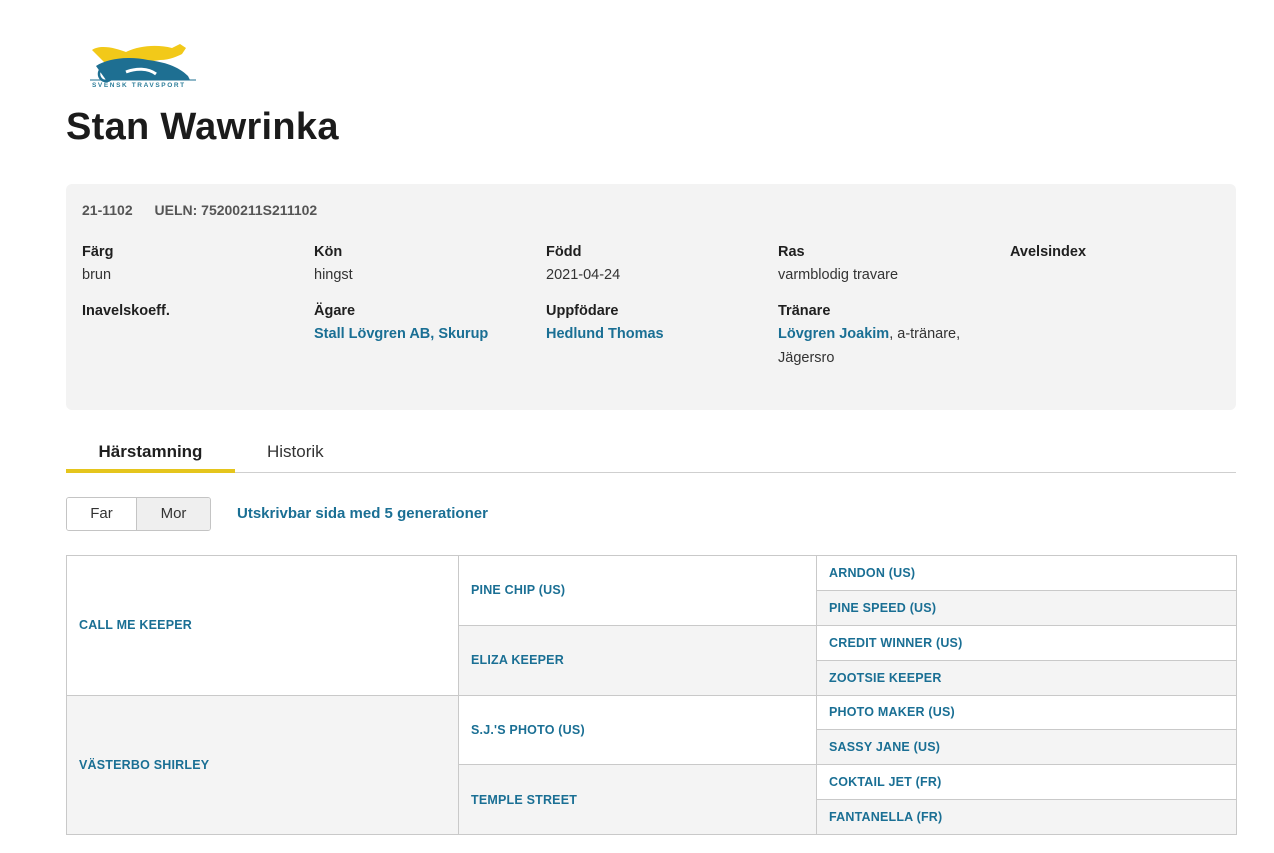 Image resolution: width=1274 pixels, height=853 pixels. I want to click on page-title: Stan Wawrinka, so click(202, 127).